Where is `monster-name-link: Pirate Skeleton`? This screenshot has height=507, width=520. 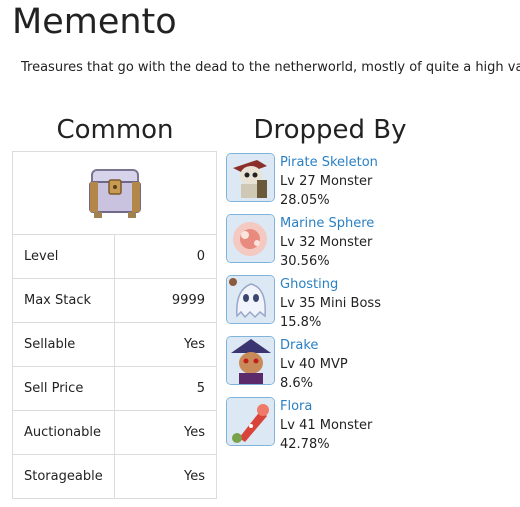 monster-name-link: Pirate Skeleton is located at coordinates (329, 162).